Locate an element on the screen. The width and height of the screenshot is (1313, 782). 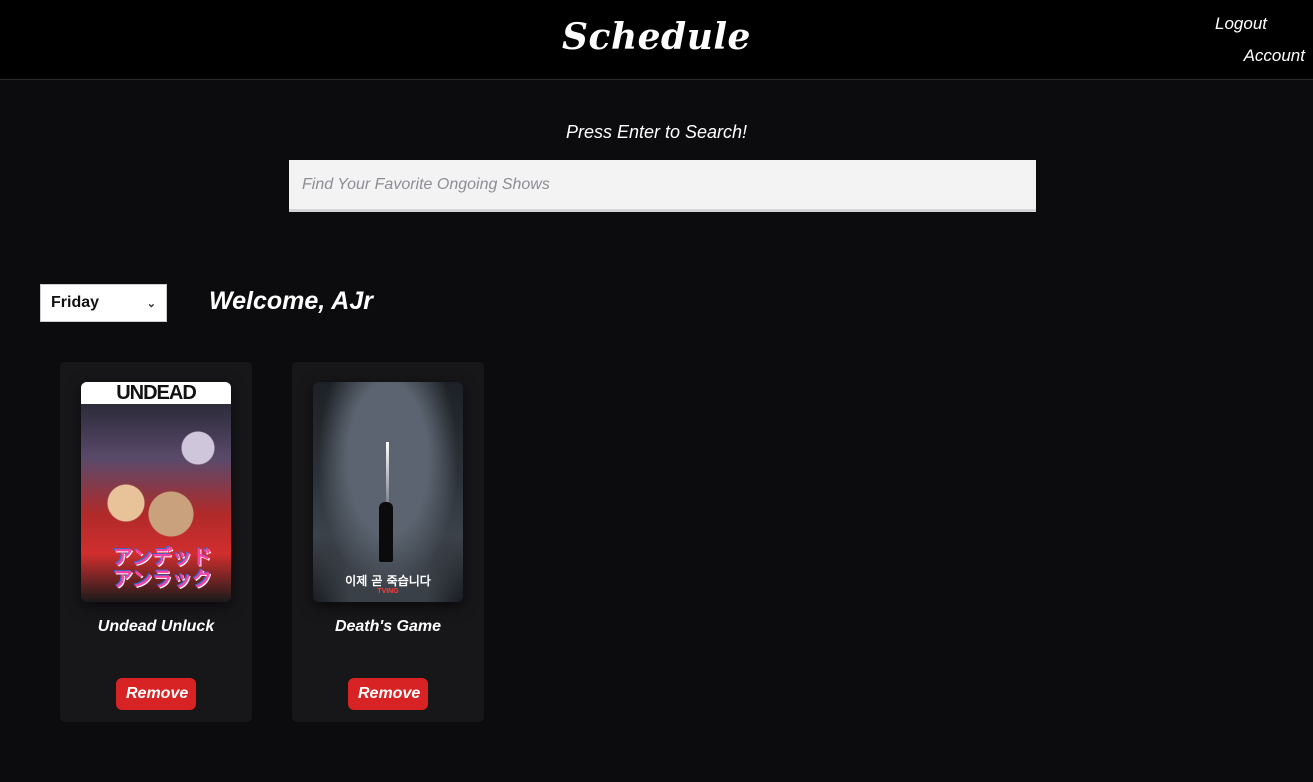
day-select: Friday ⌄ is located at coordinates (103, 303).